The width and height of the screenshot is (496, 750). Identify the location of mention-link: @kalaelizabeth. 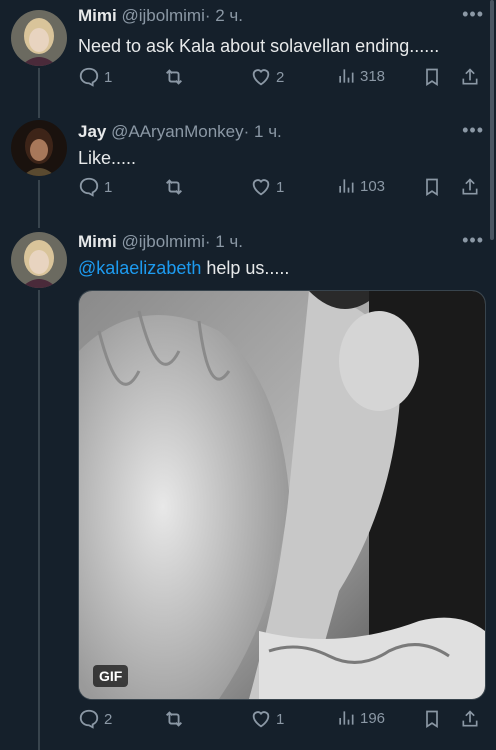
(139, 268).